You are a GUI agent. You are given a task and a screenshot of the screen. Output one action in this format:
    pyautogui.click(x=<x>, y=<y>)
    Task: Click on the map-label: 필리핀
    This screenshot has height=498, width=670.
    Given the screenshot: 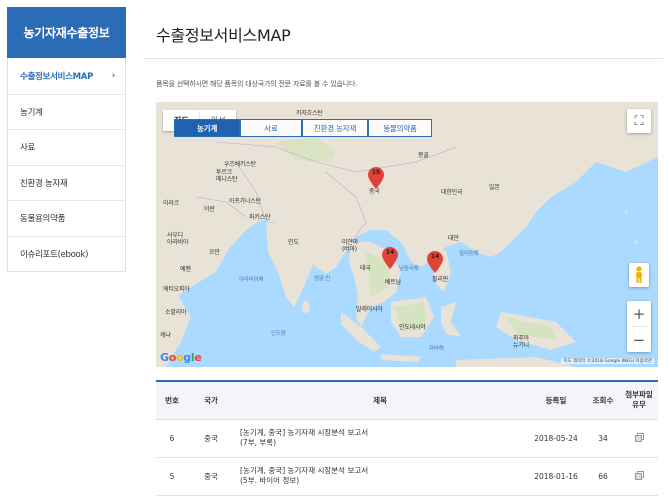 What is the action you would take?
    pyautogui.click(x=440, y=279)
    